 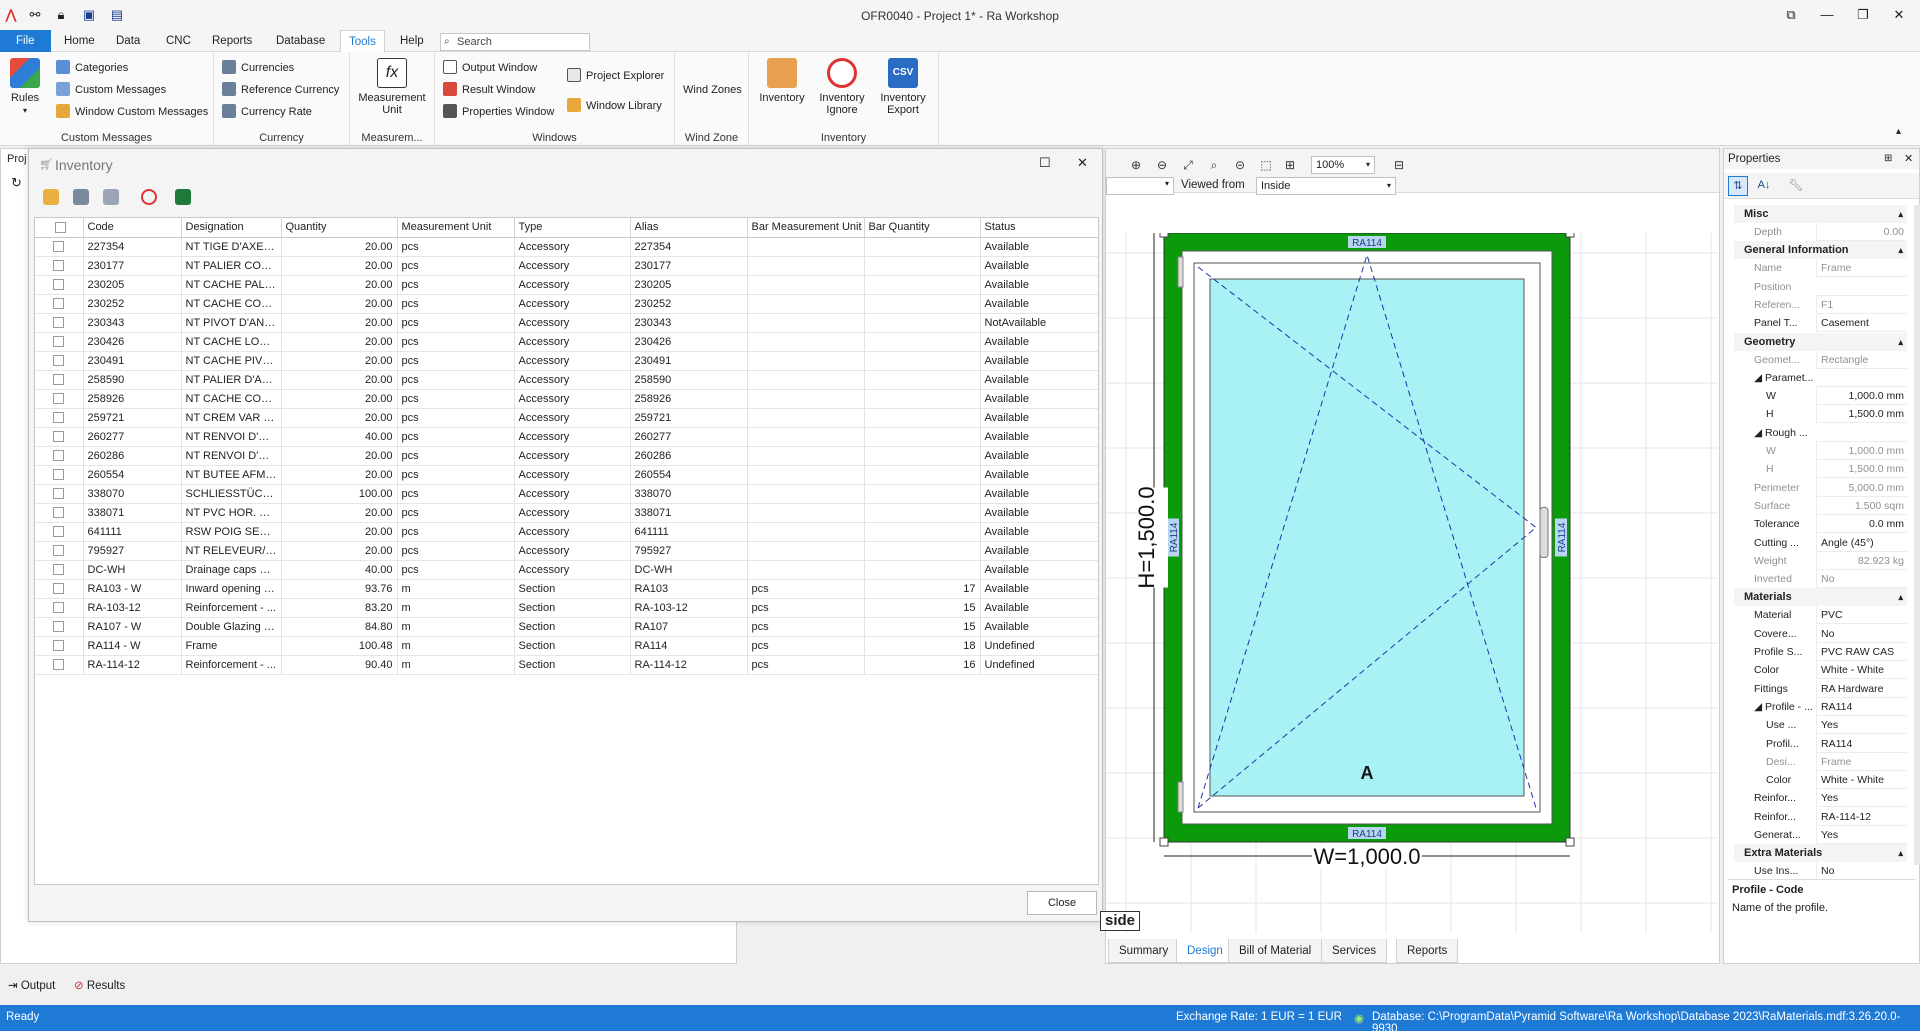 I want to click on viewed-from-select: Inside ▾, so click(x=1326, y=186).